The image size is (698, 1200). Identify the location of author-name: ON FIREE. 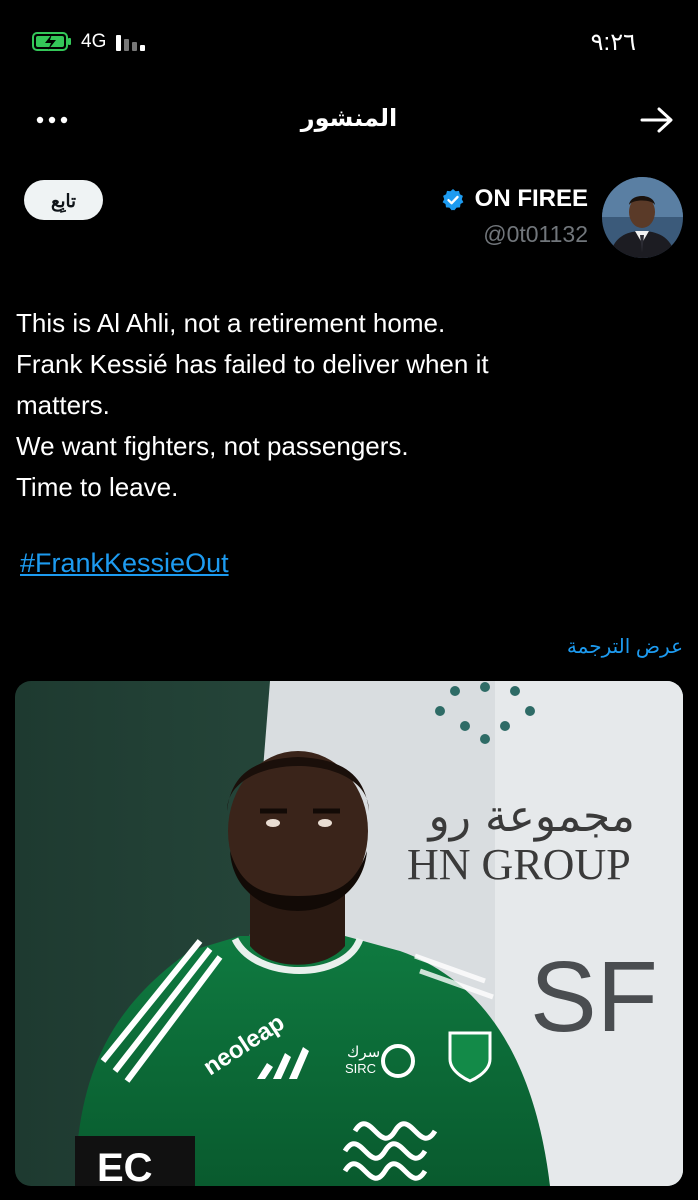
(531, 199).